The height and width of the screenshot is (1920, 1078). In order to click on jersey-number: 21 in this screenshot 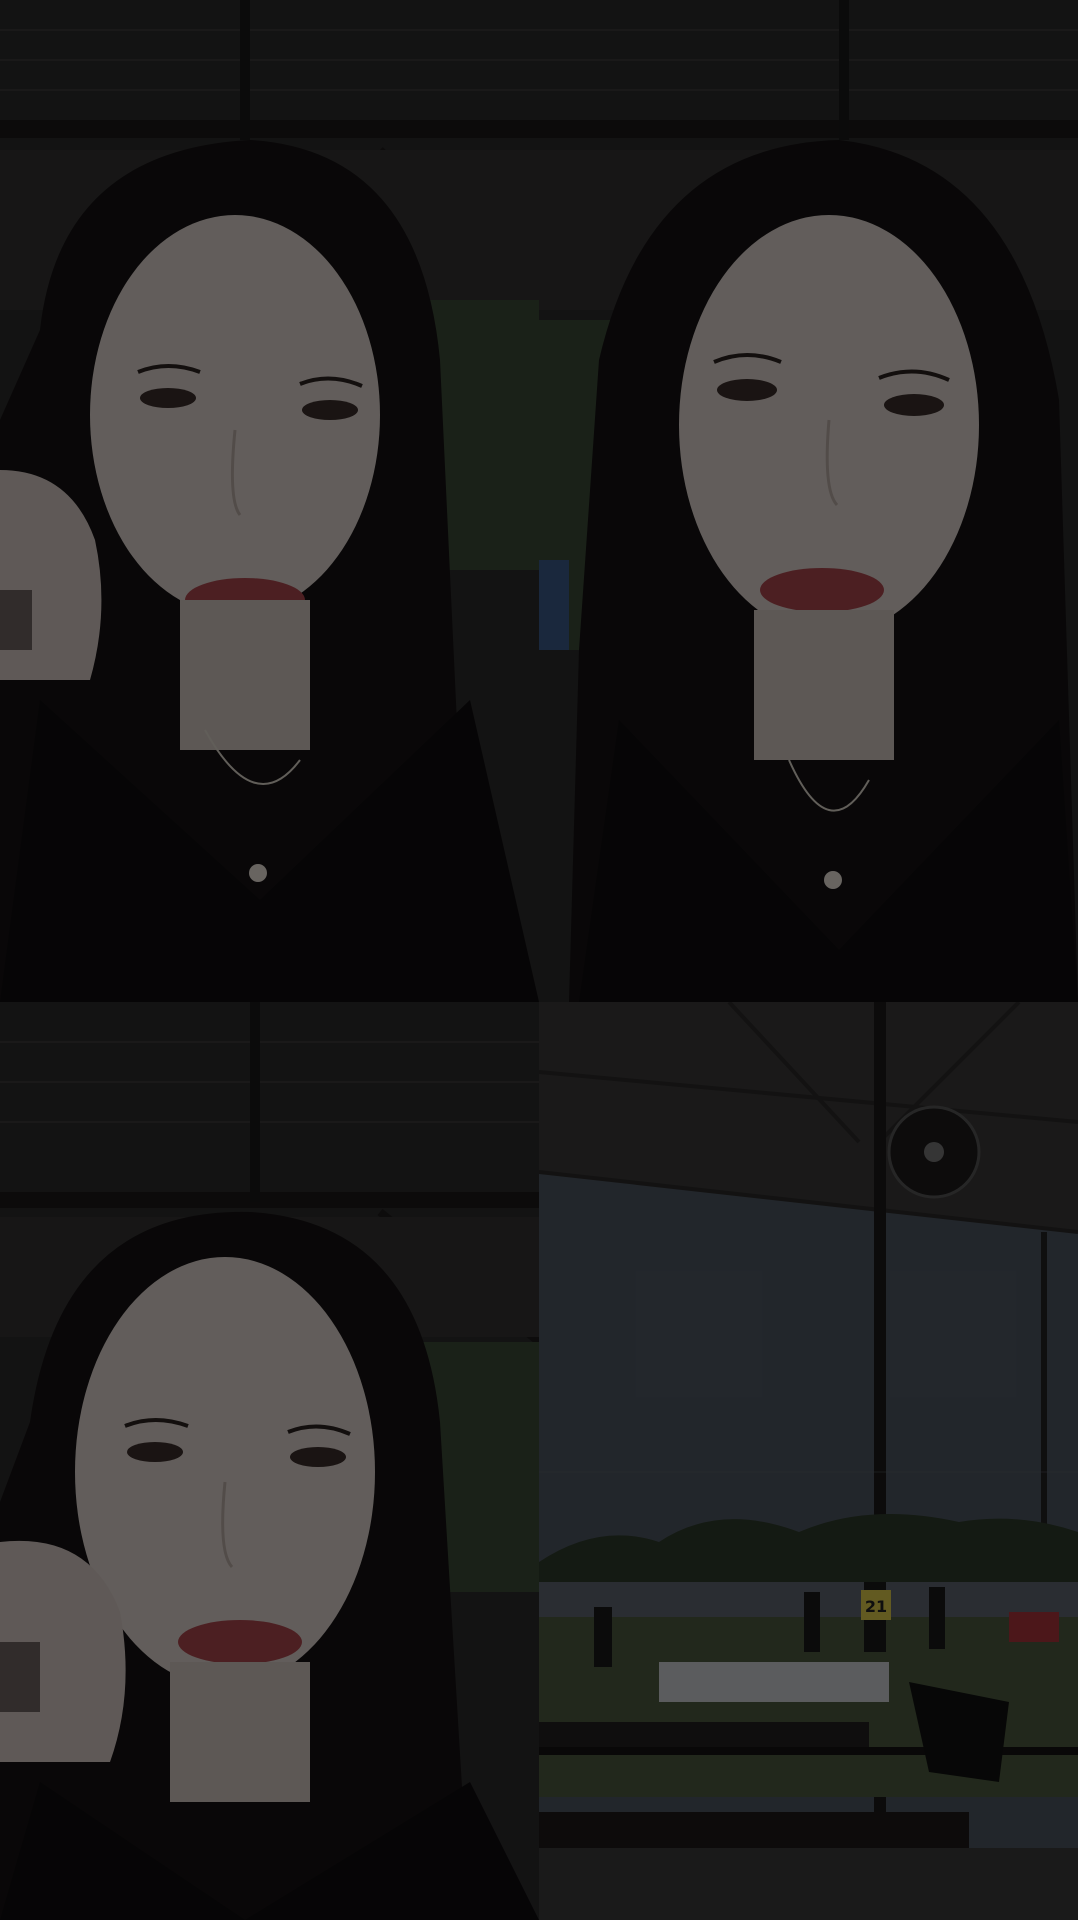, I will do `click(876, 1606)`.